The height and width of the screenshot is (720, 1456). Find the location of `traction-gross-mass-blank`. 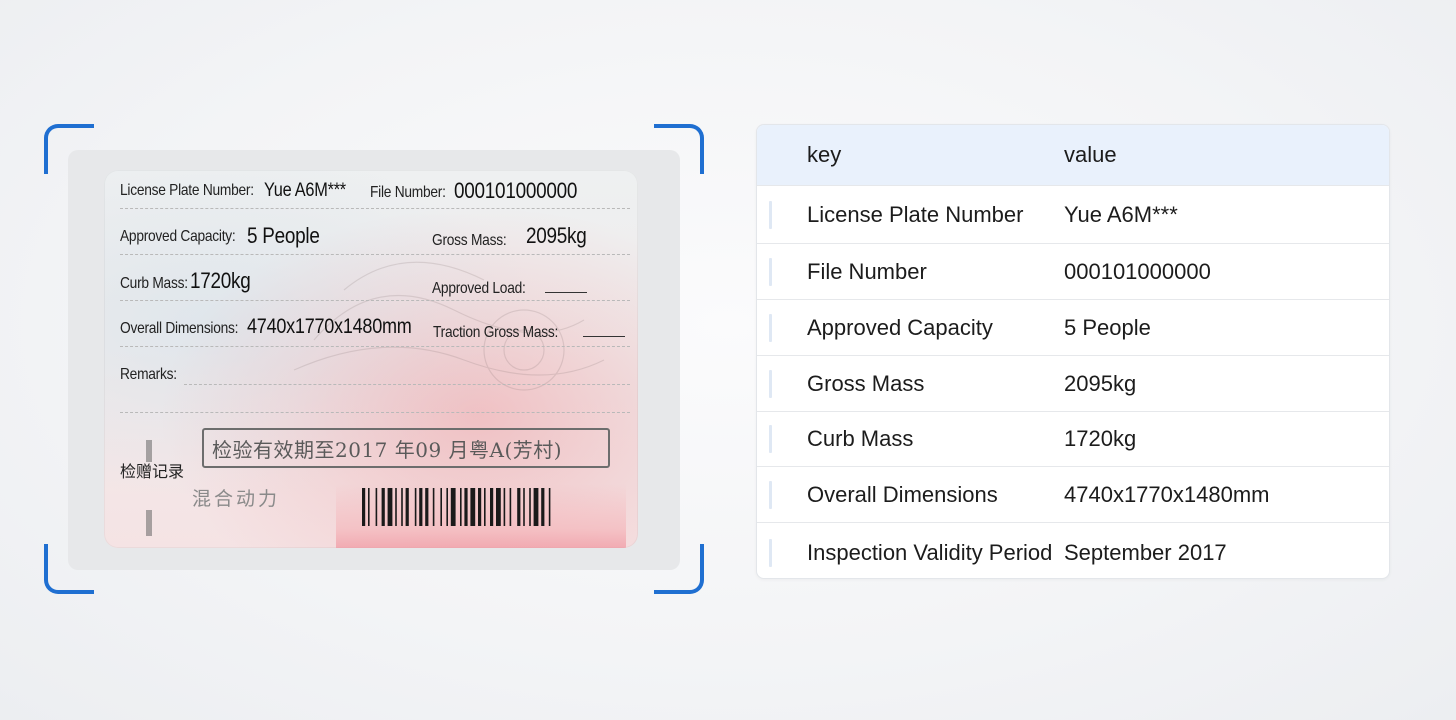

traction-gross-mass-blank is located at coordinates (603, 329).